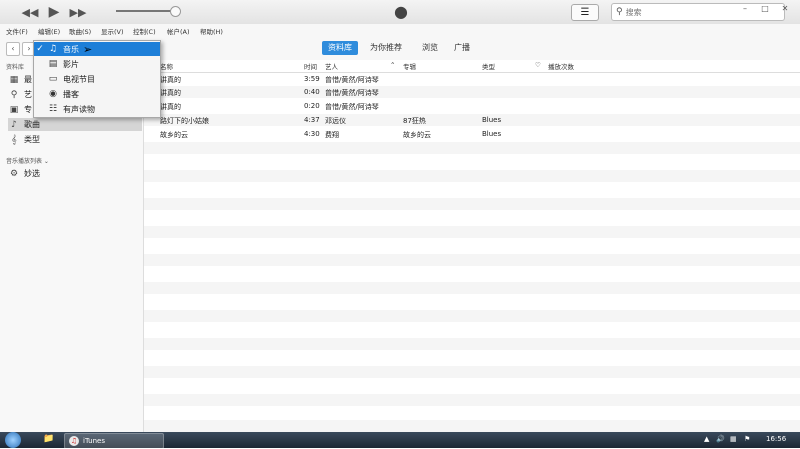 This screenshot has height=449, width=800. I want to click on row-time: 0:40, so click(312, 92).